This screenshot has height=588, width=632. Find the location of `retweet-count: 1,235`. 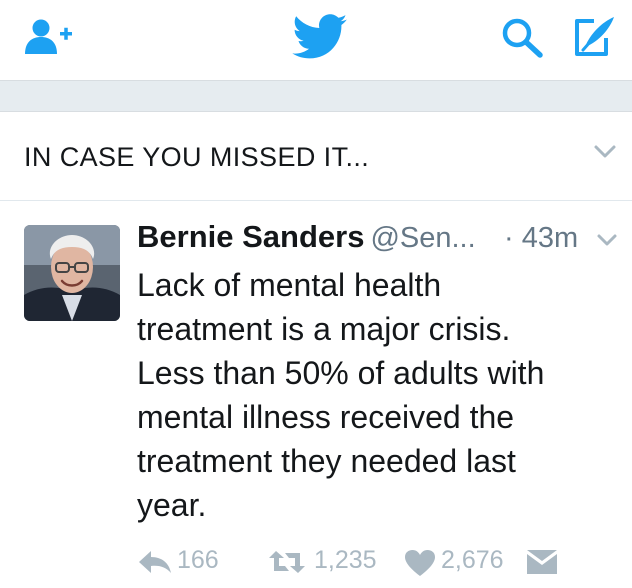

retweet-count: 1,235 is located at coordinates (345, 560).